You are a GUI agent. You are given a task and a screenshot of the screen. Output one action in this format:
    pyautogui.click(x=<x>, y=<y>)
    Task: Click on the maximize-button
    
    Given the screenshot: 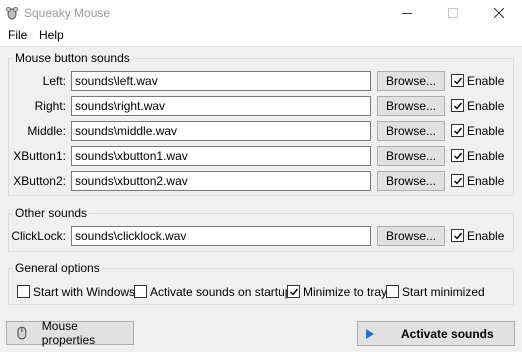 What is the action you would take?
    pyautogui.click(x=453, y=13)
    